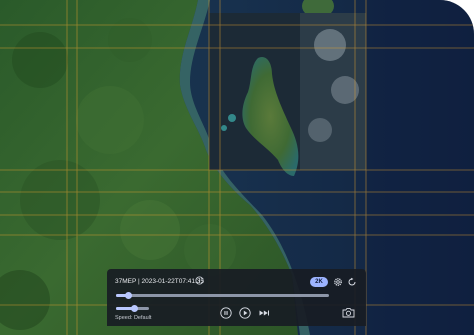 Image resolution: width=474 pixels, height=335 pixels. Describe the element at coordinates (222, 295) in the screenshot. I see `timeline-slider` at that location.